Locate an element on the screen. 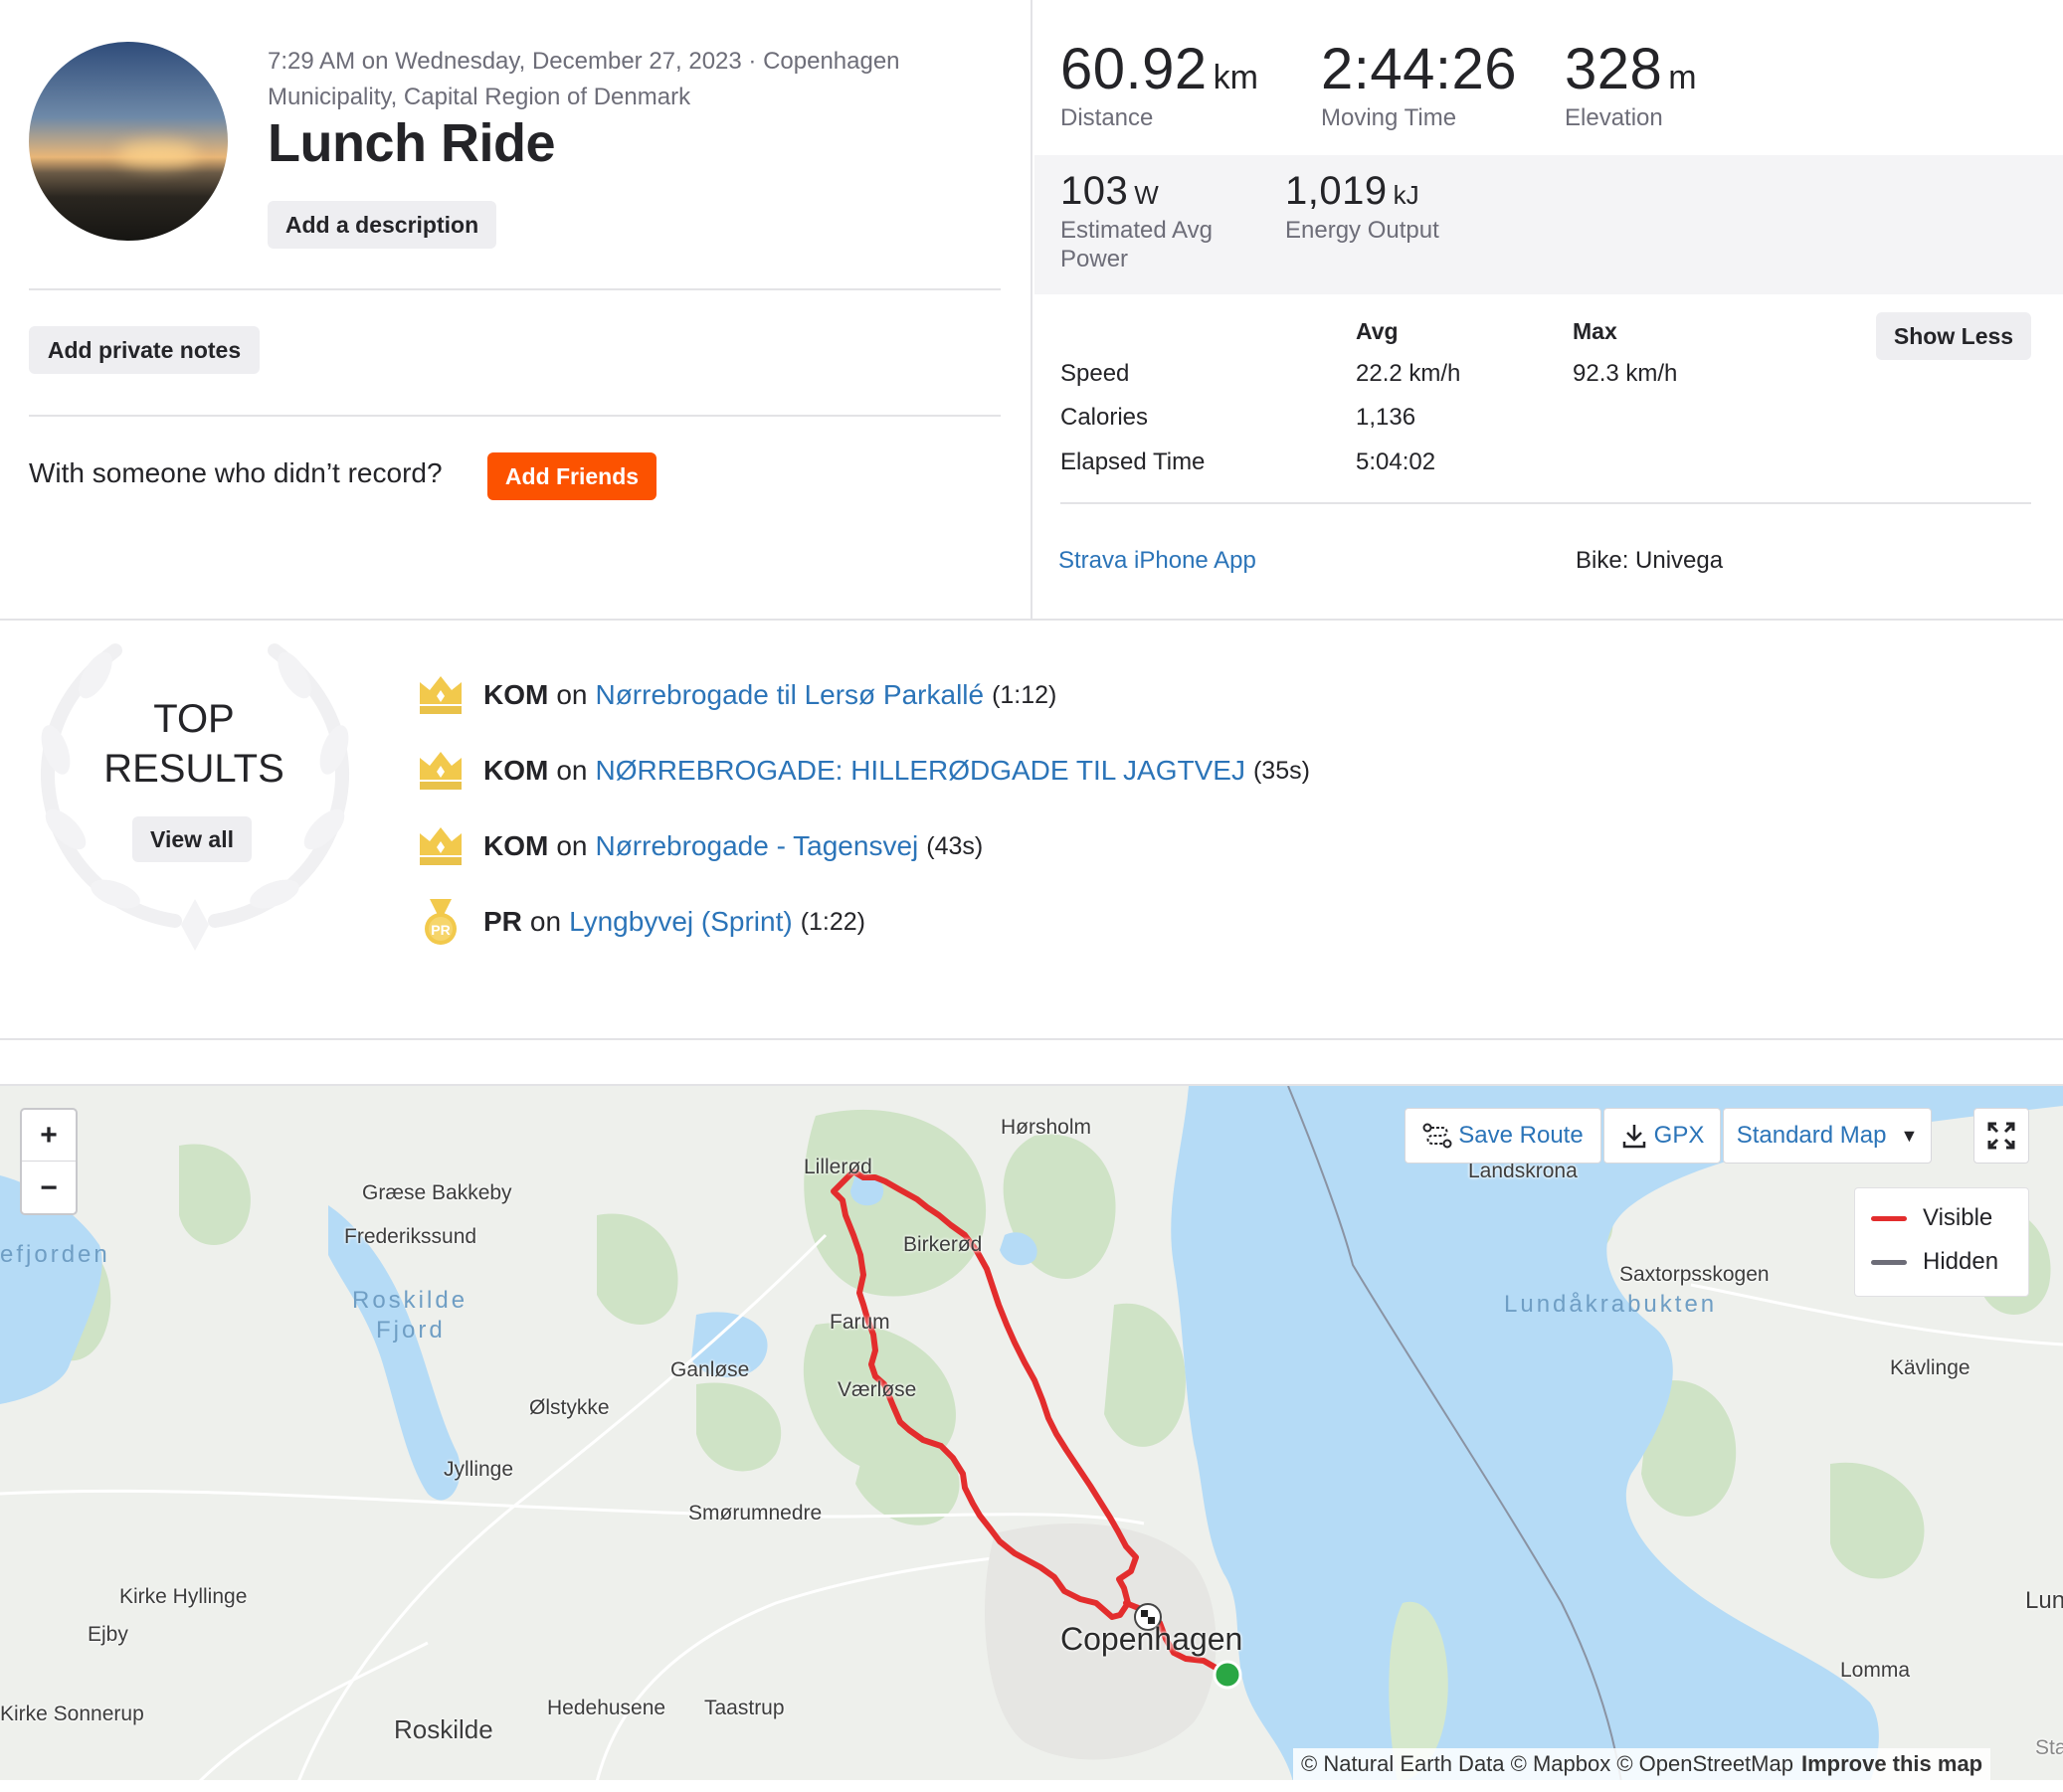 The image size is (2063, 1792). table-row-label: Calories is located at coordinates (1104, 418).